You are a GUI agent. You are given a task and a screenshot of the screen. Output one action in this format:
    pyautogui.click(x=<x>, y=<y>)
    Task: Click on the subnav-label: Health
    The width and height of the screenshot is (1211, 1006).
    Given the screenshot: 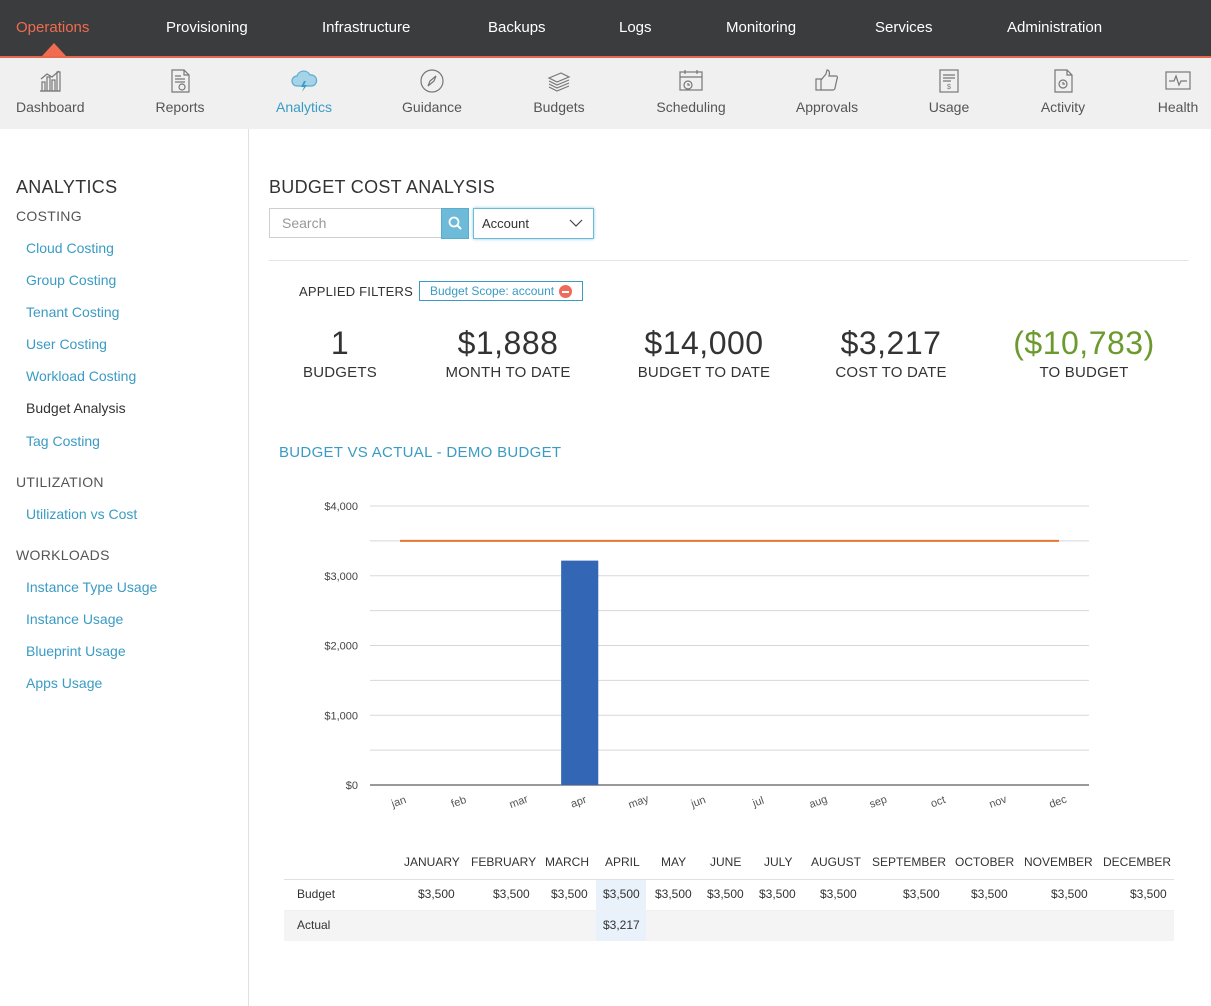 What is the action you would take?
    pyautogui.click(x=1178, y=107)
    